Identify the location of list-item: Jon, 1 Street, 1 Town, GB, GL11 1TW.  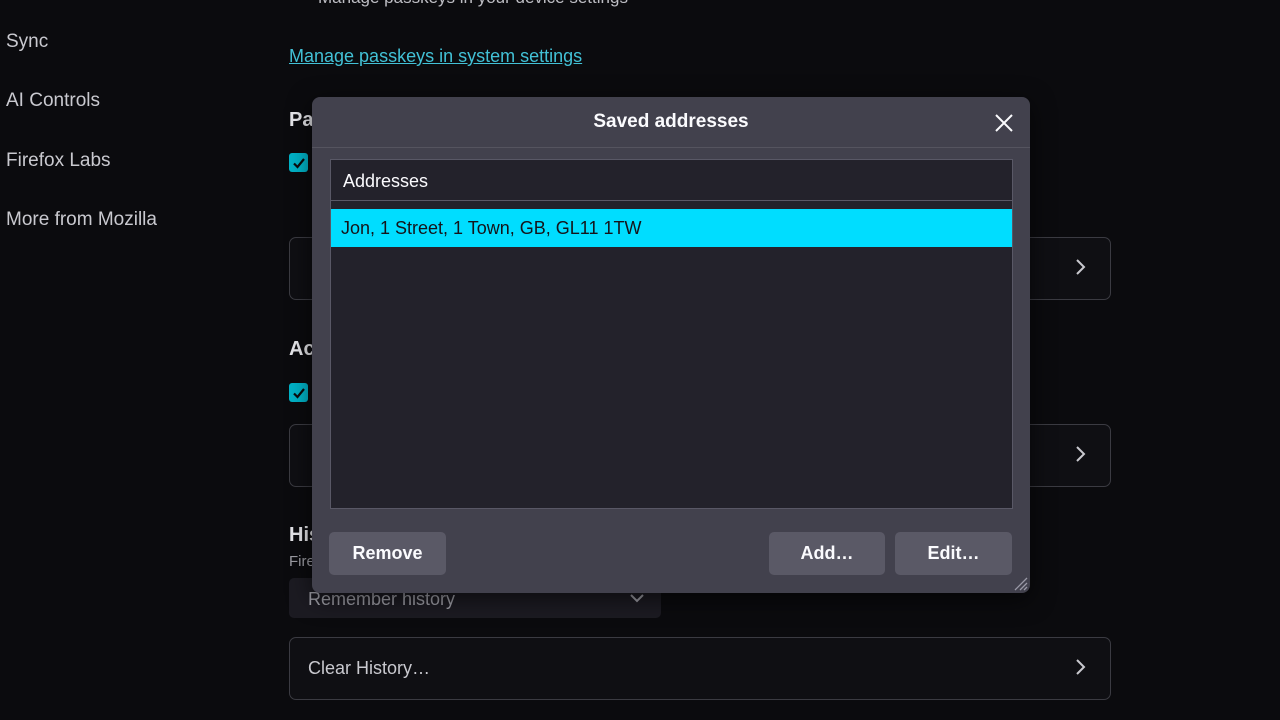
(671, 228).